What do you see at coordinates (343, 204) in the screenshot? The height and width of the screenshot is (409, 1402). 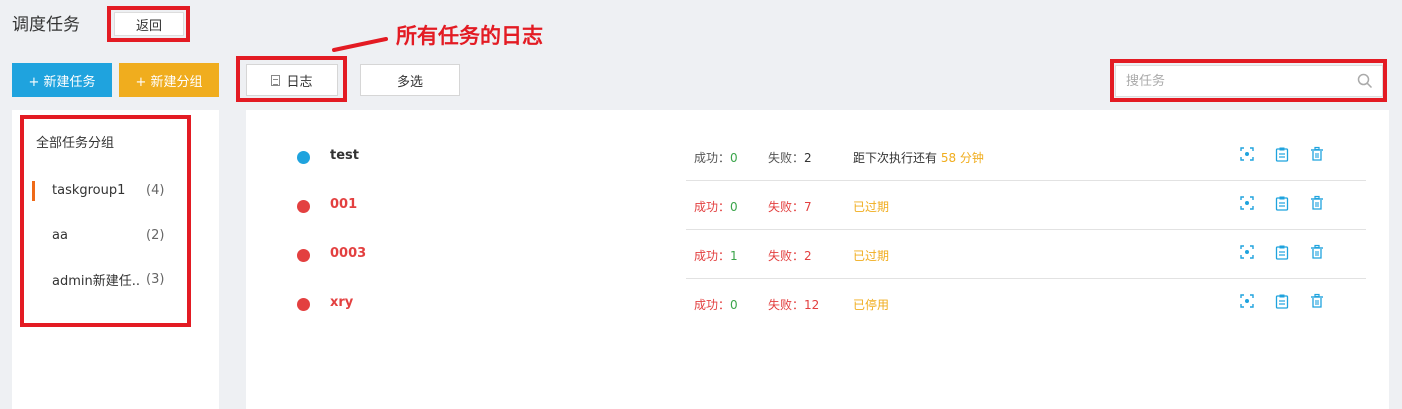 I see `task-name: 001` at bounding box center [343, 204].